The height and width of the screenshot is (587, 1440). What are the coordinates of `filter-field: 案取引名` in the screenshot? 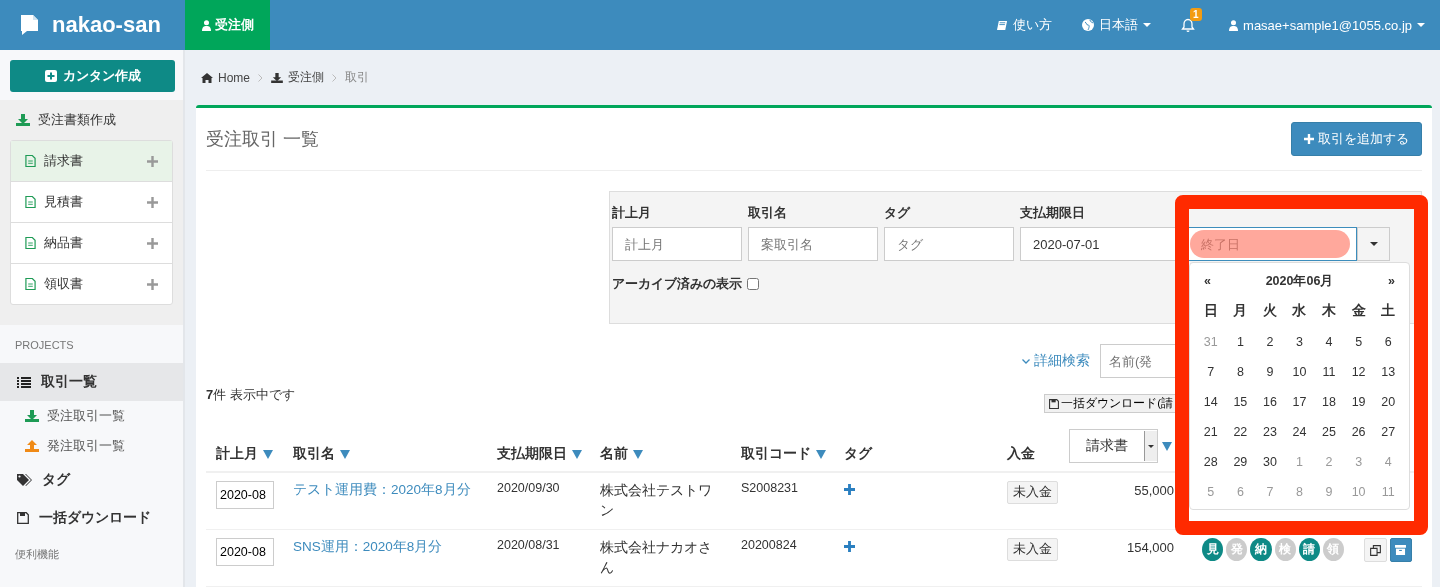 It's located at (813, 244).